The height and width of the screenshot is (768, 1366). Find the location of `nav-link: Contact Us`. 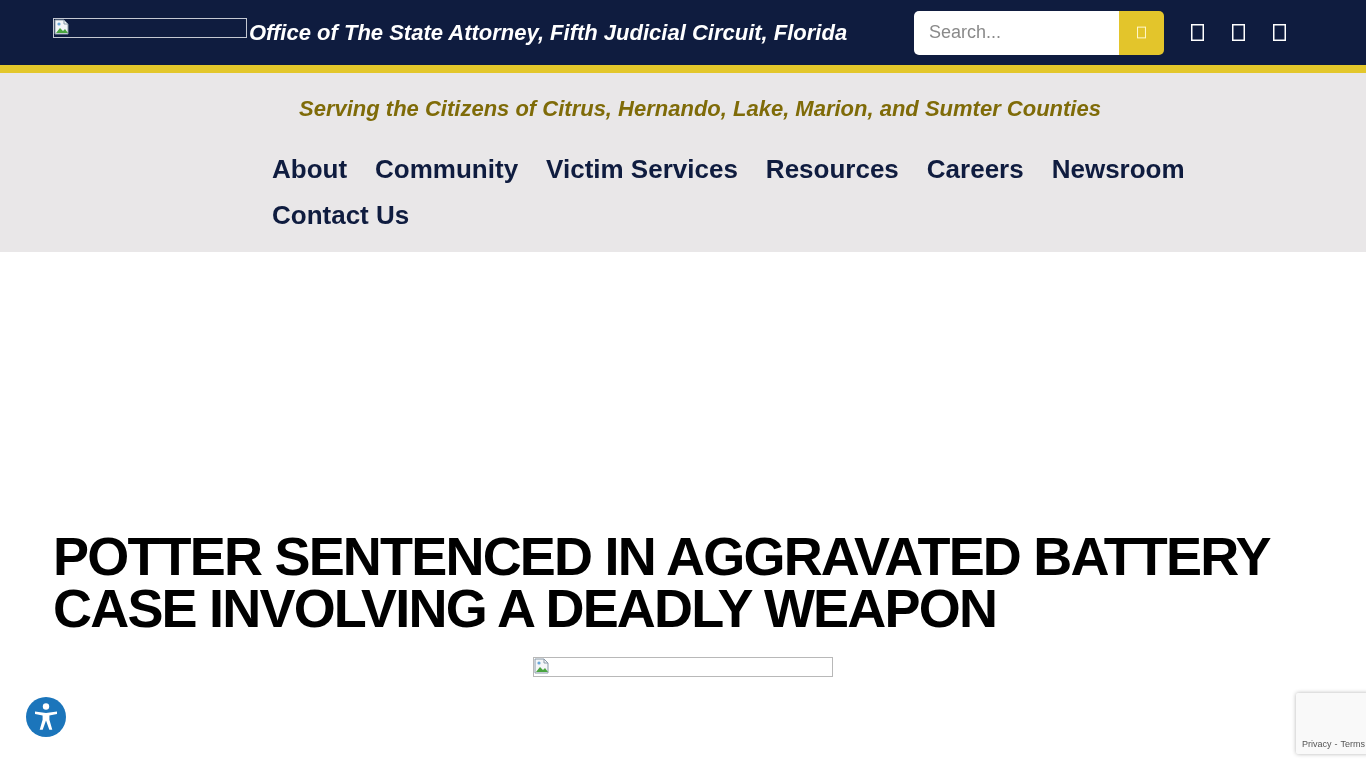

nav-link: Contact Us is located at coordinates (341, 215).